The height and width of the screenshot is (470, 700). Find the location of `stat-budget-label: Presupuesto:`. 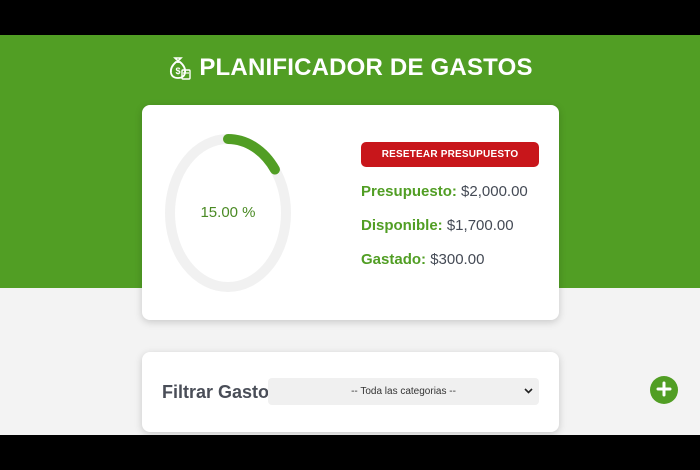

stat-budget-label: Presupuesto: is located at coordinates (409, 191).